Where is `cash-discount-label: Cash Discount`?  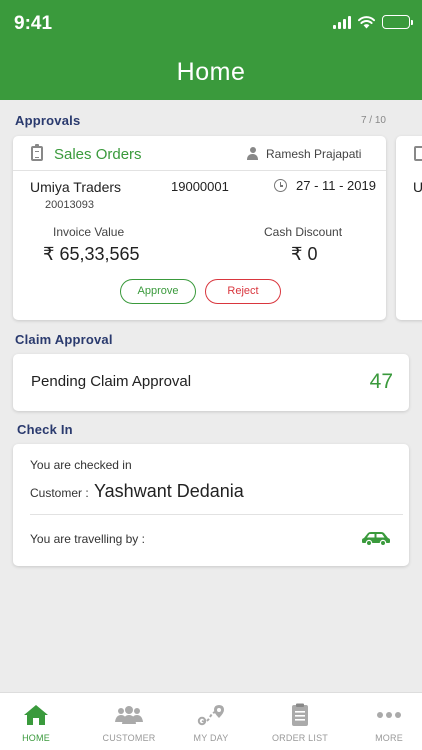 cash-discount-label: Cash Discount is located at coordinates (303, 232).